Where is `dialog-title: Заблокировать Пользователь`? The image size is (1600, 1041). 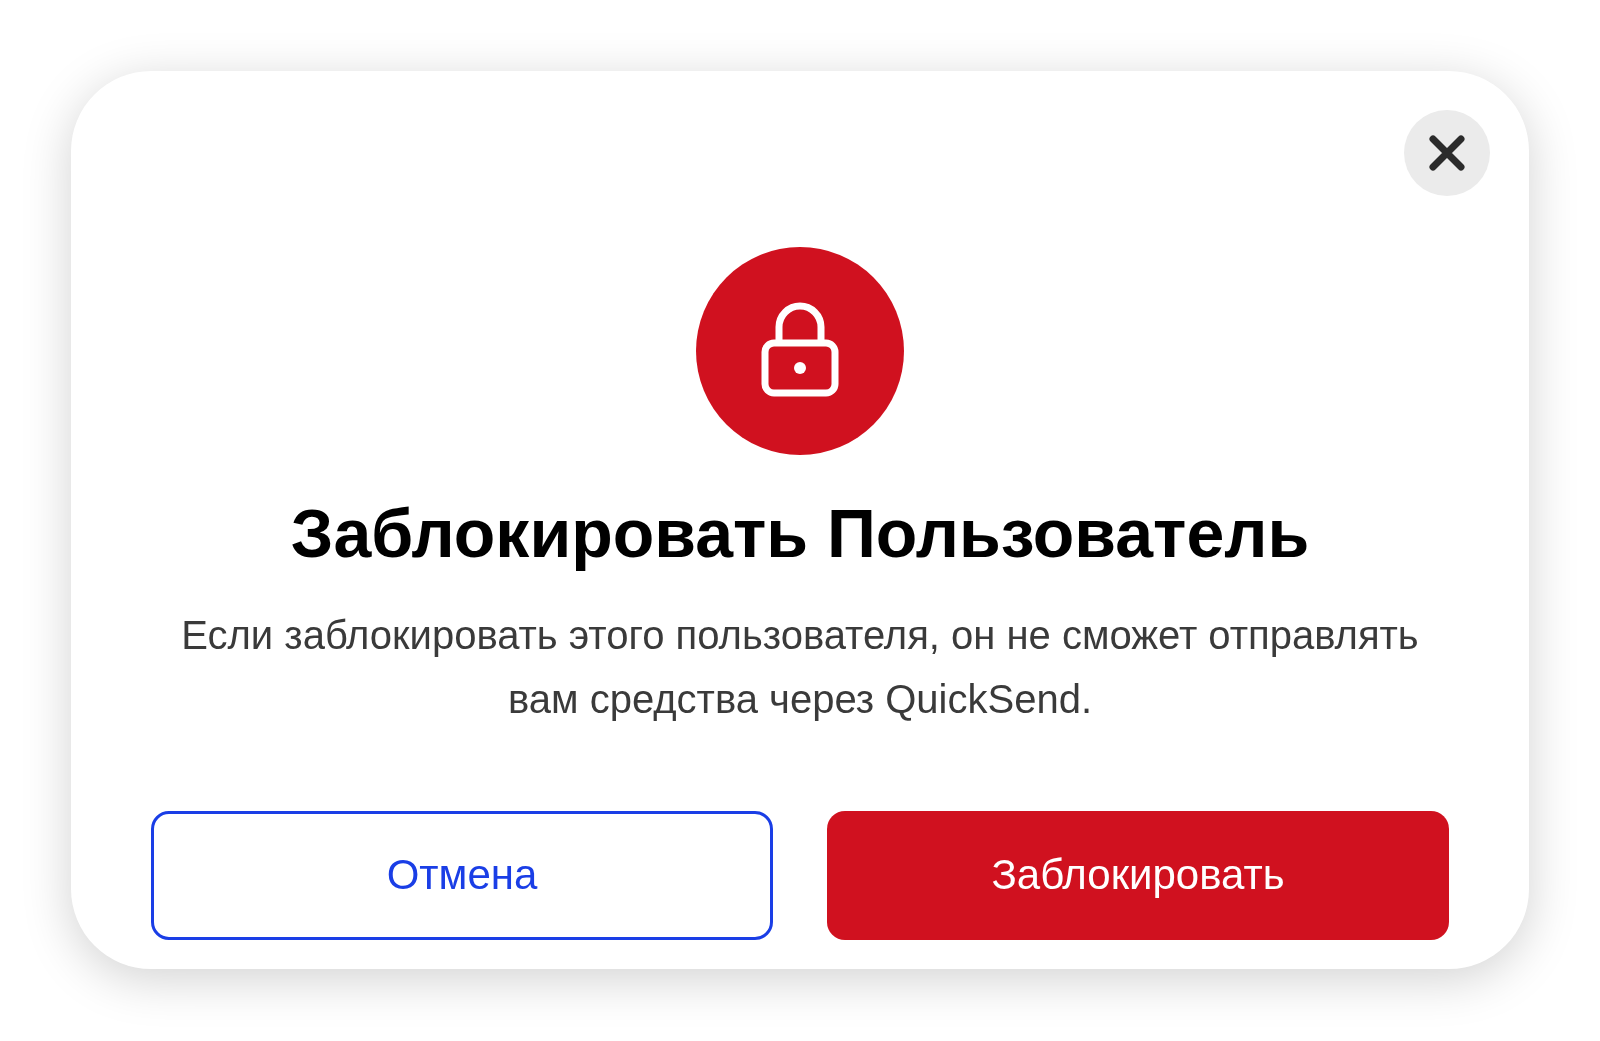
dialog-title: Заблокировать Пользователь is located at coordinates (800, 533).